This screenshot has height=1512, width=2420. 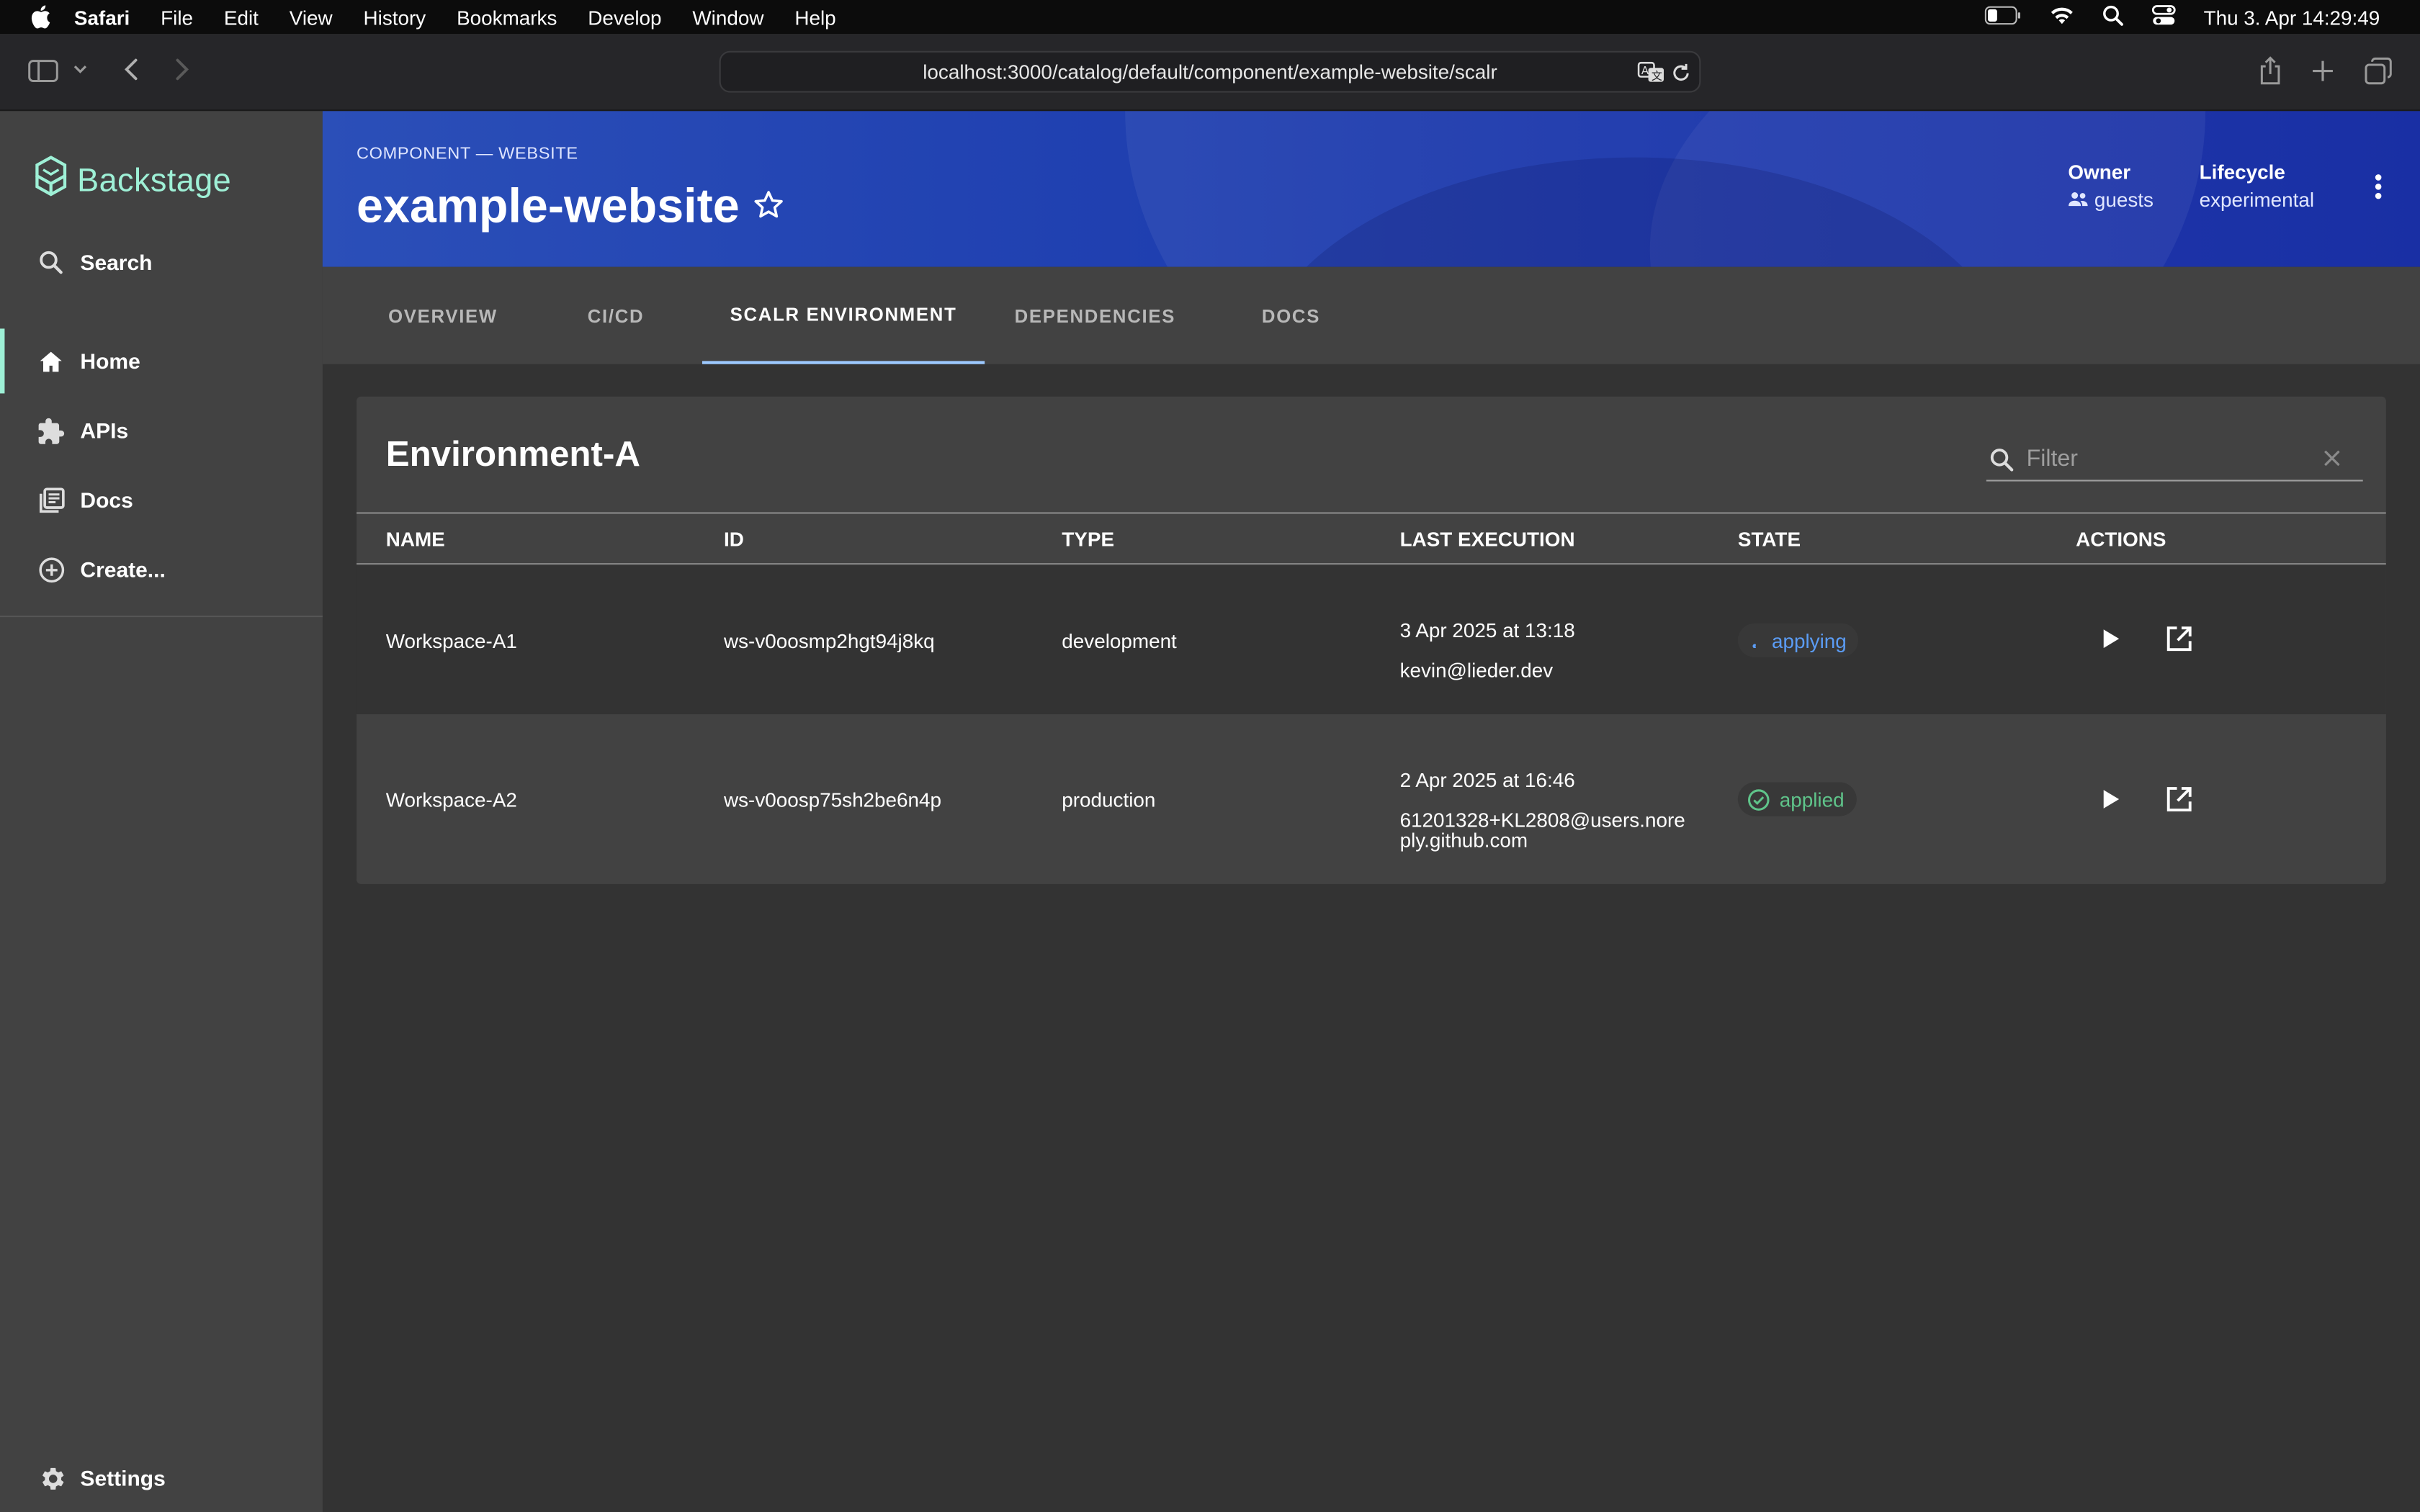 I want to click on back-icon, so click(x=131, y=69).